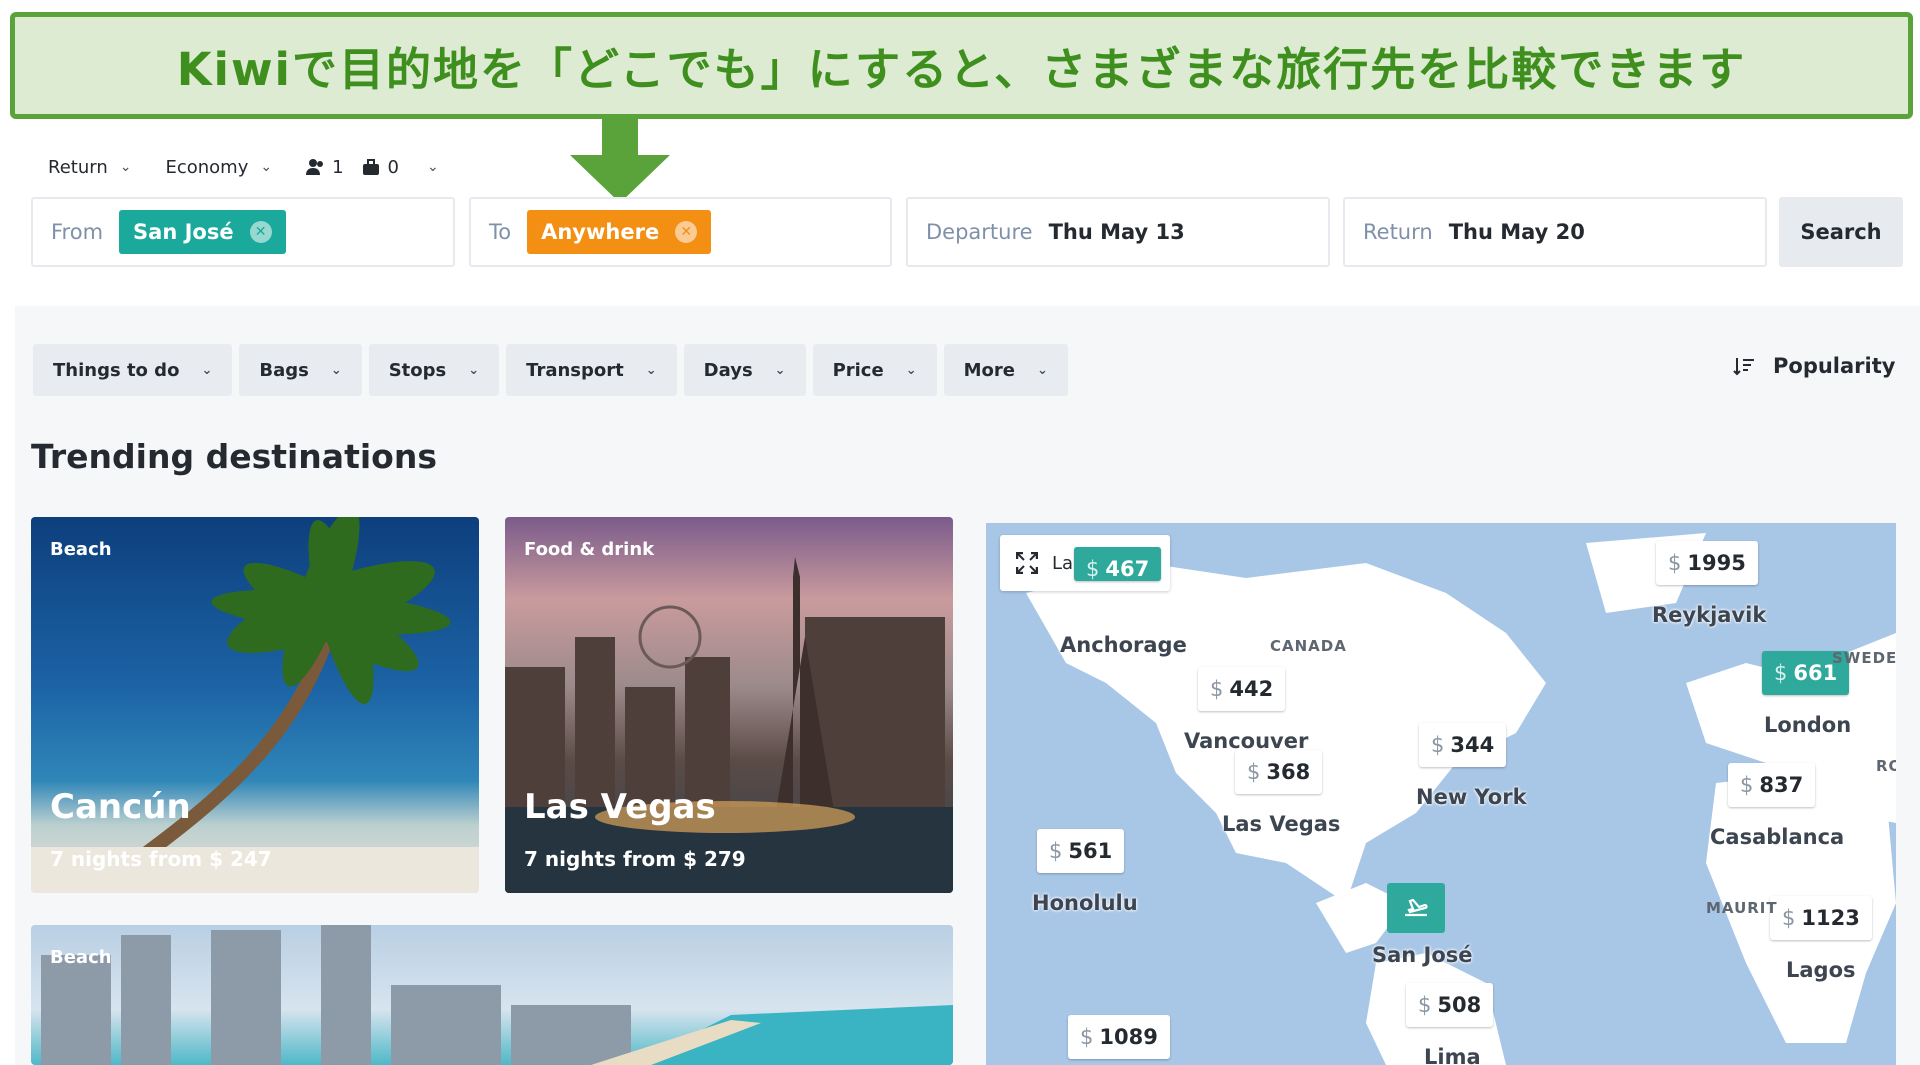 The image size is (1920, 1065). What do you see at coordinates (1288, 772) in the screenshot?
I see `pin-price: 368` at bounding box center [1288, 772].